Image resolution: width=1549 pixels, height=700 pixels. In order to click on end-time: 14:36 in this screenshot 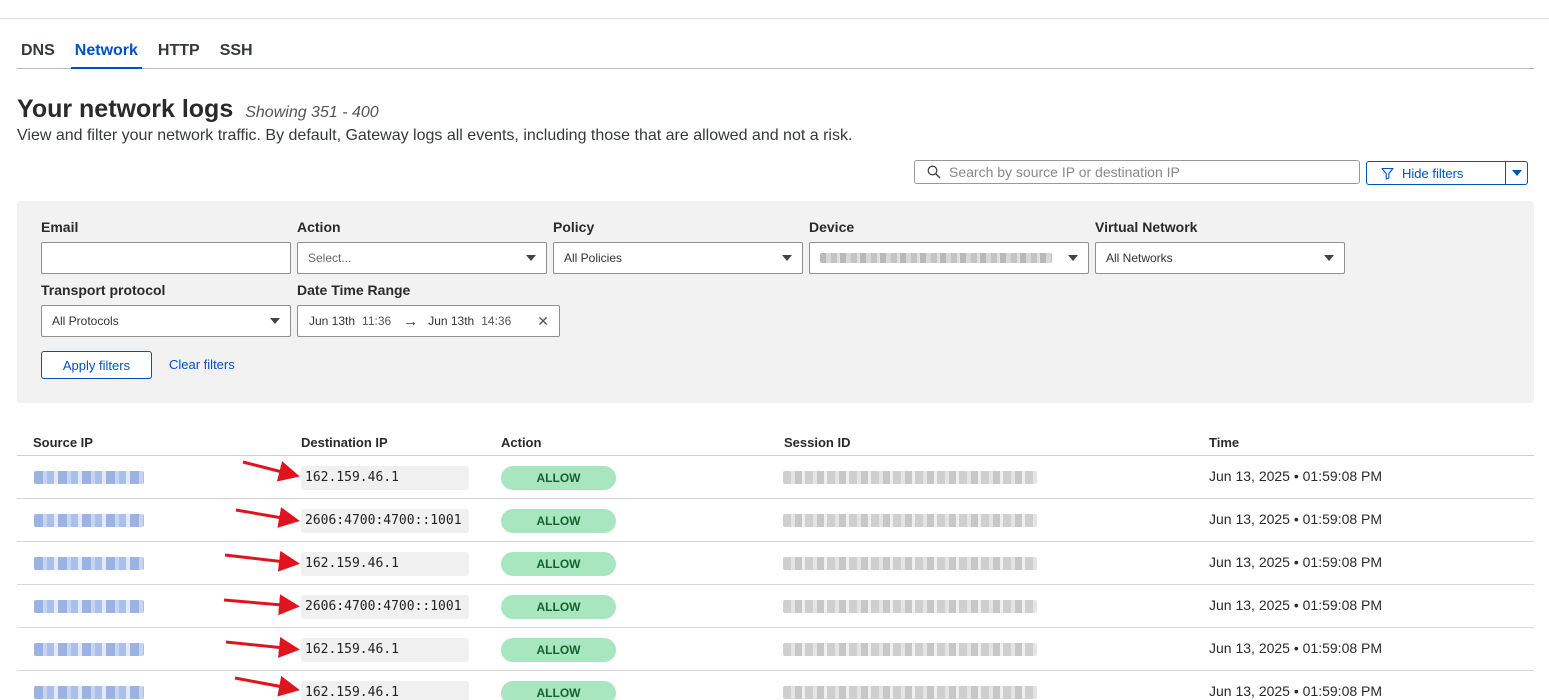, I will do `click(496, 321)`.